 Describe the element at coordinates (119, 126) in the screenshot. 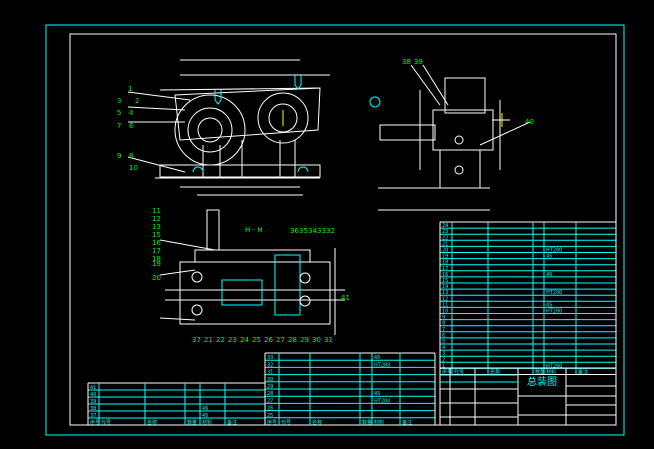

I see `balloon-label: 7` at that location.